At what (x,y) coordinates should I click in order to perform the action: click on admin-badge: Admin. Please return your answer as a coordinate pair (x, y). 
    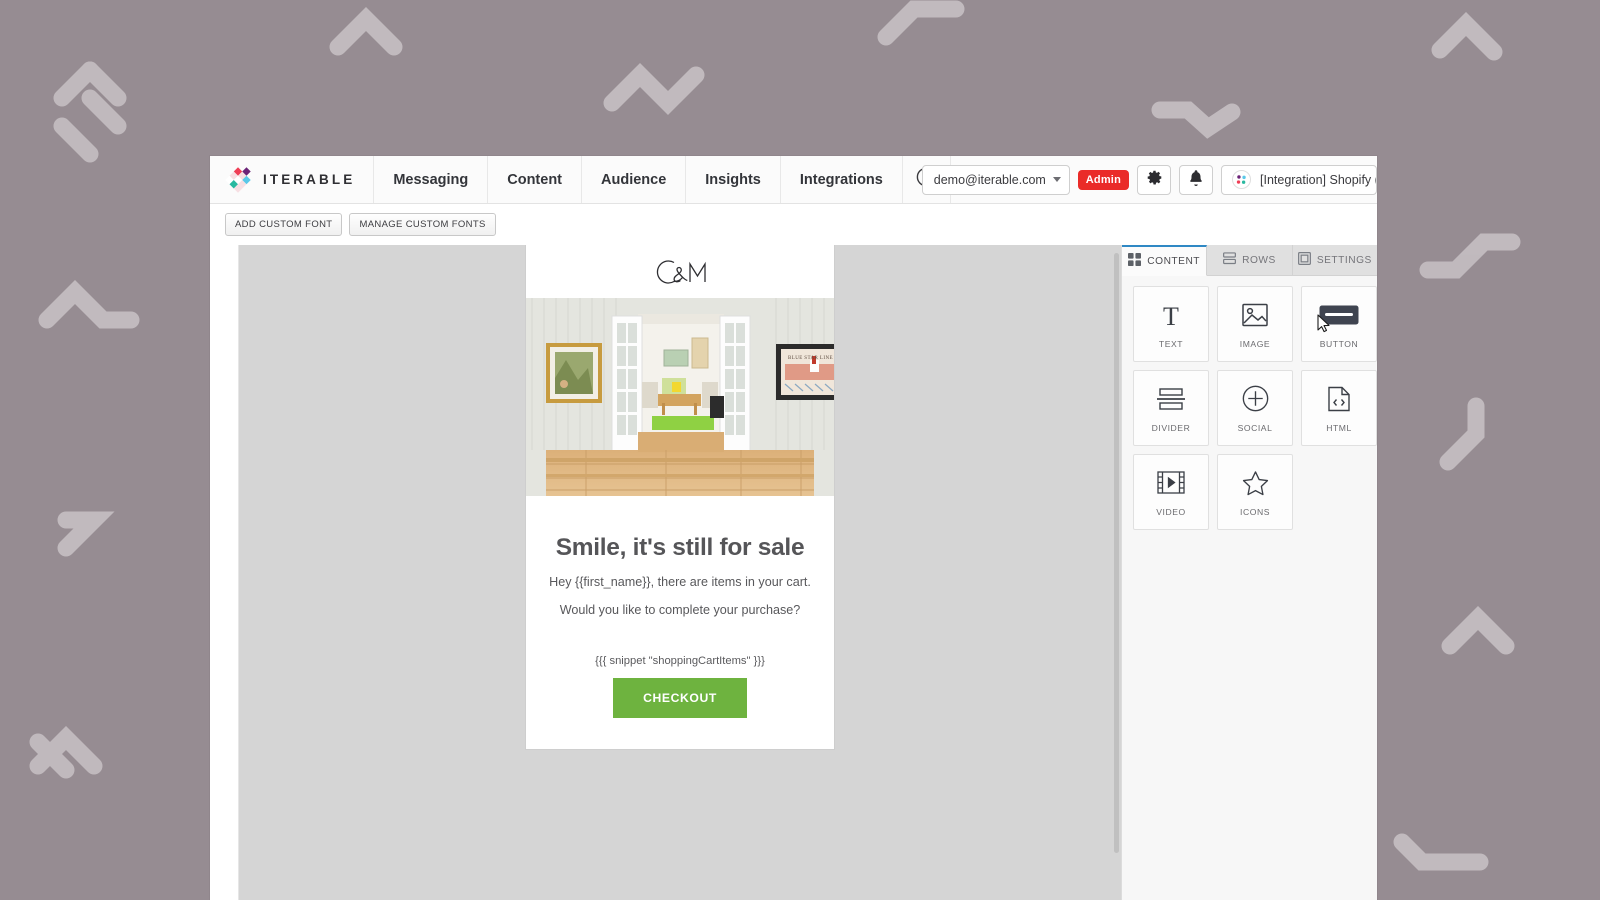
    Looking at the image, I should click on (1103, 179).